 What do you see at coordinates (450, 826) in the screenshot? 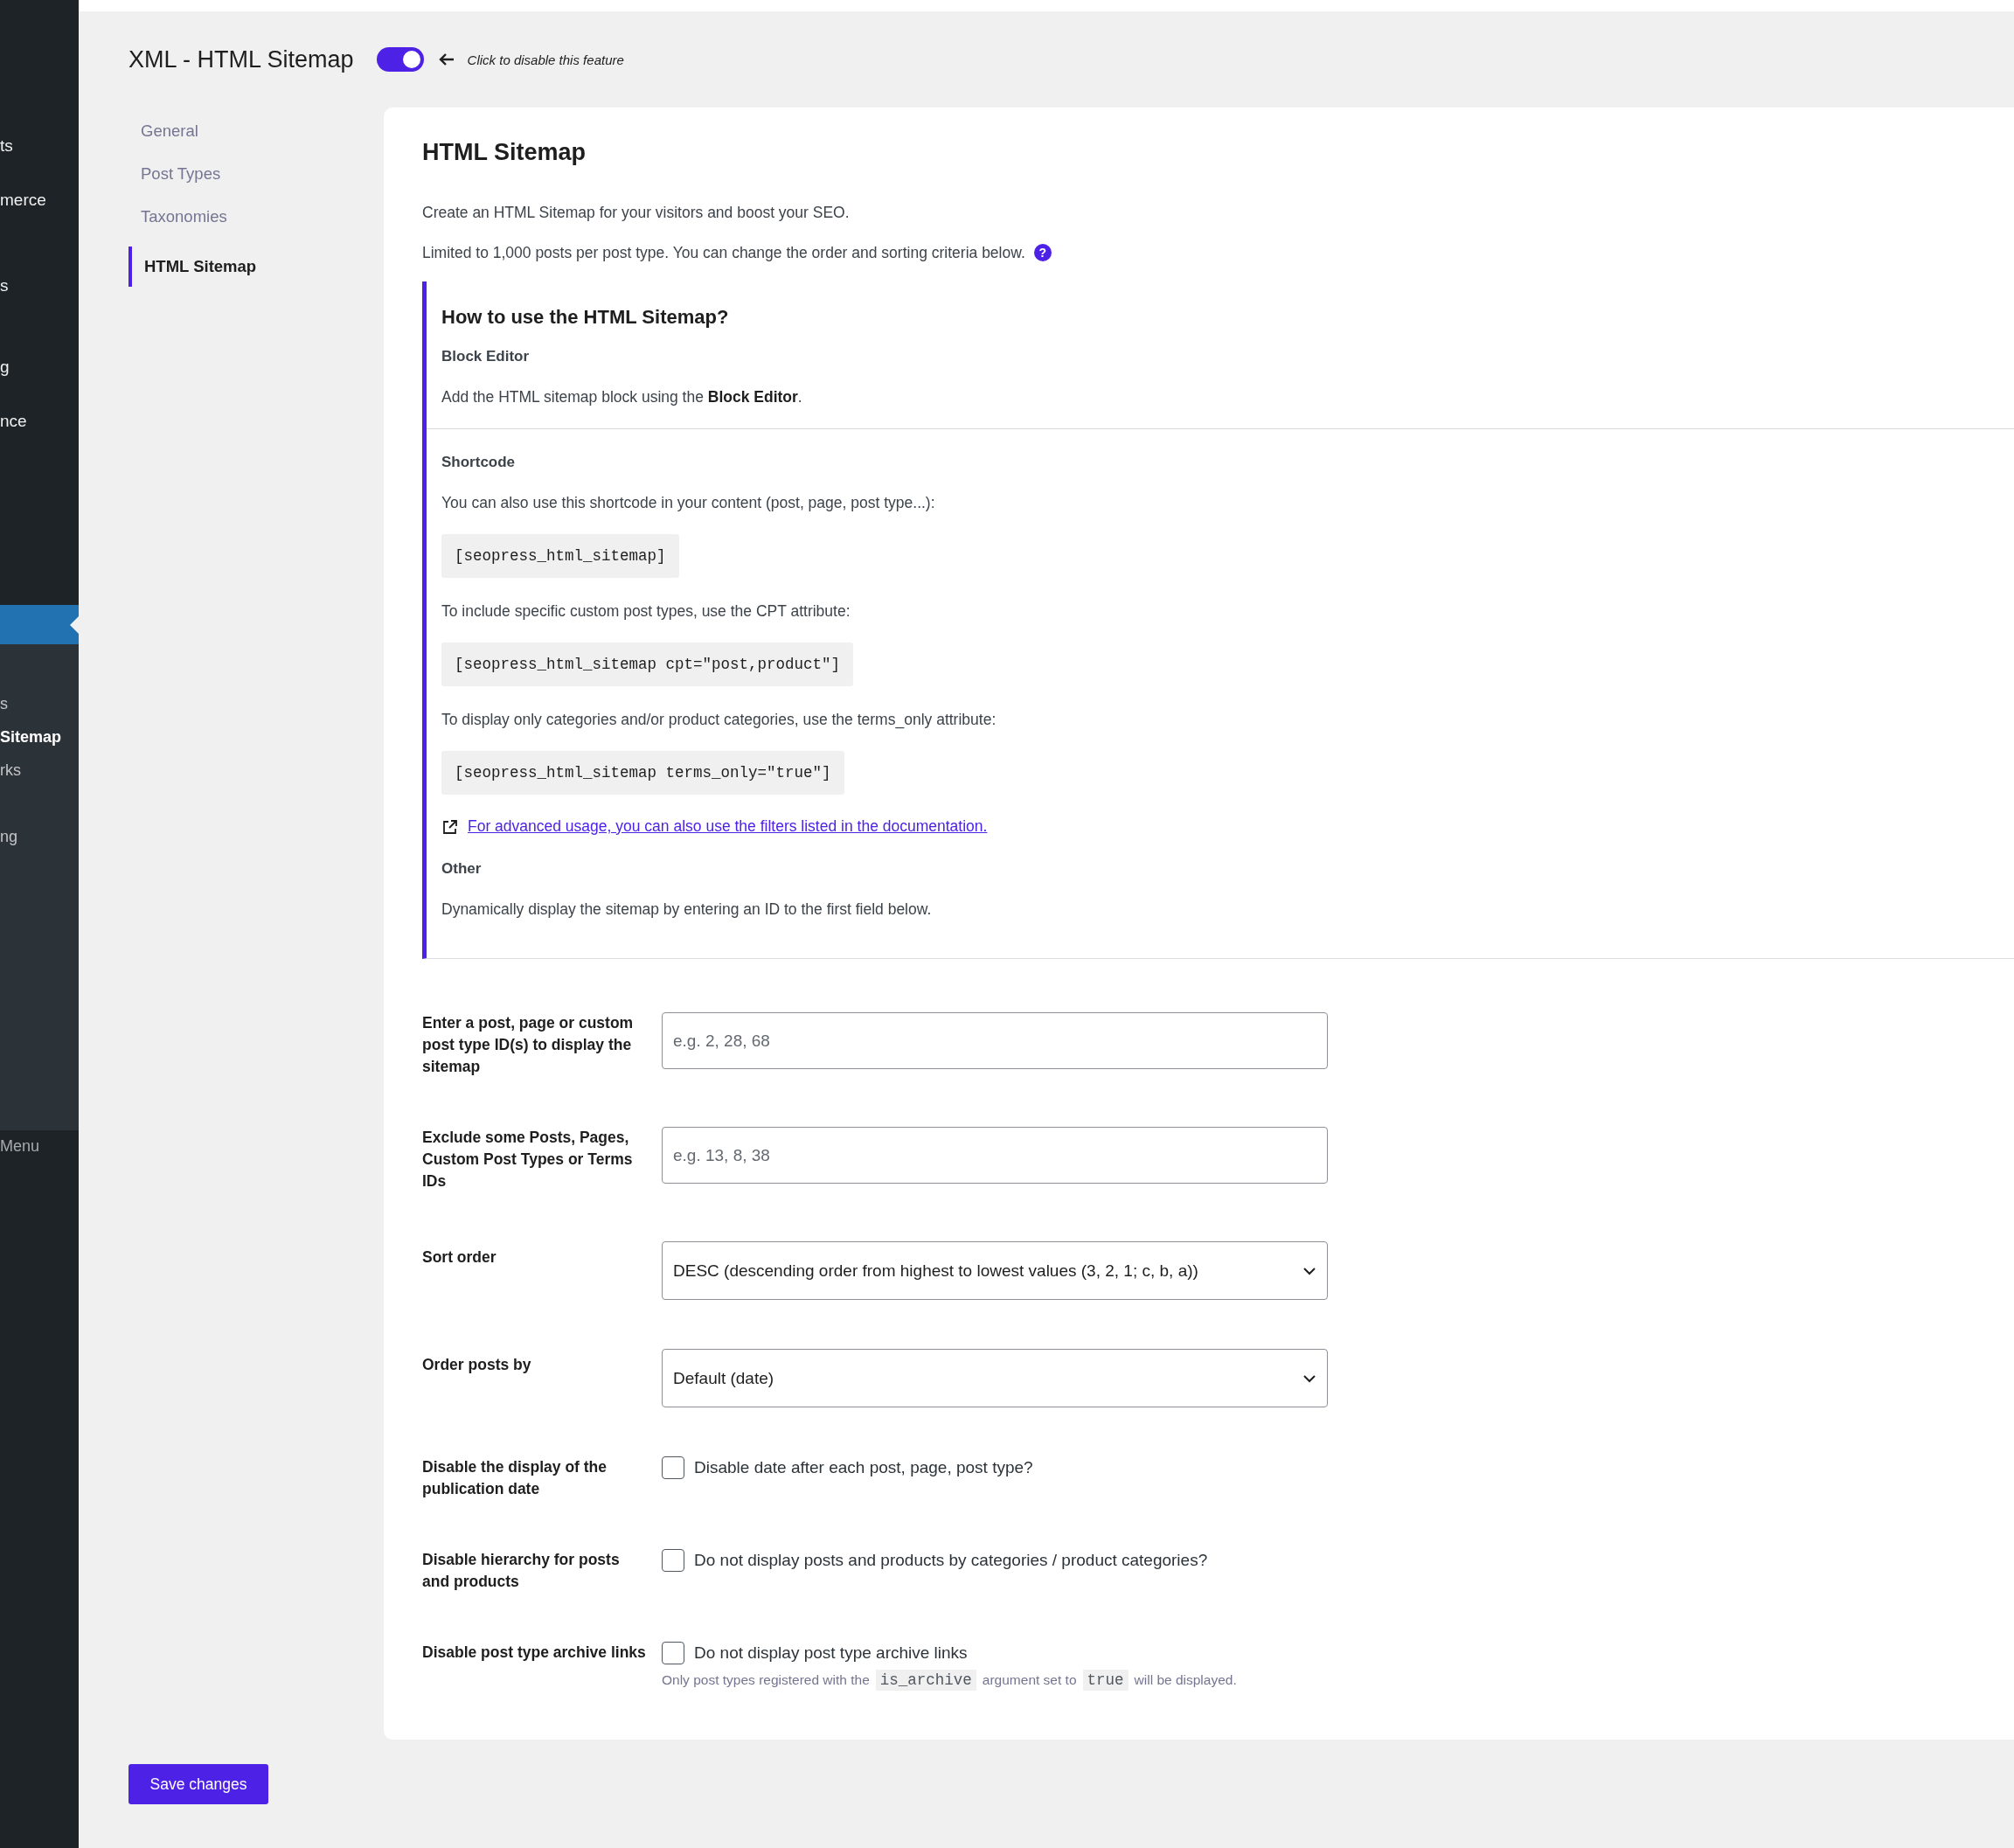
I see `external-link-icon` at bounding box center [450, 826].